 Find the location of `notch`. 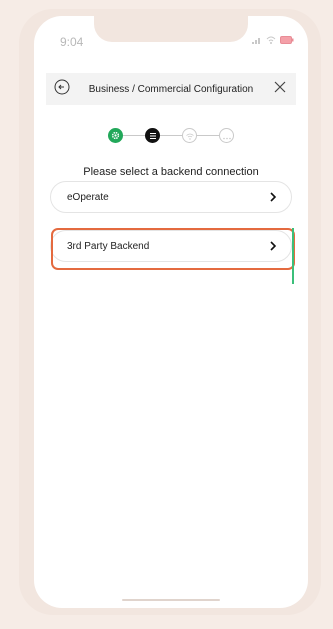

notch is located at coordinates (171, 29).